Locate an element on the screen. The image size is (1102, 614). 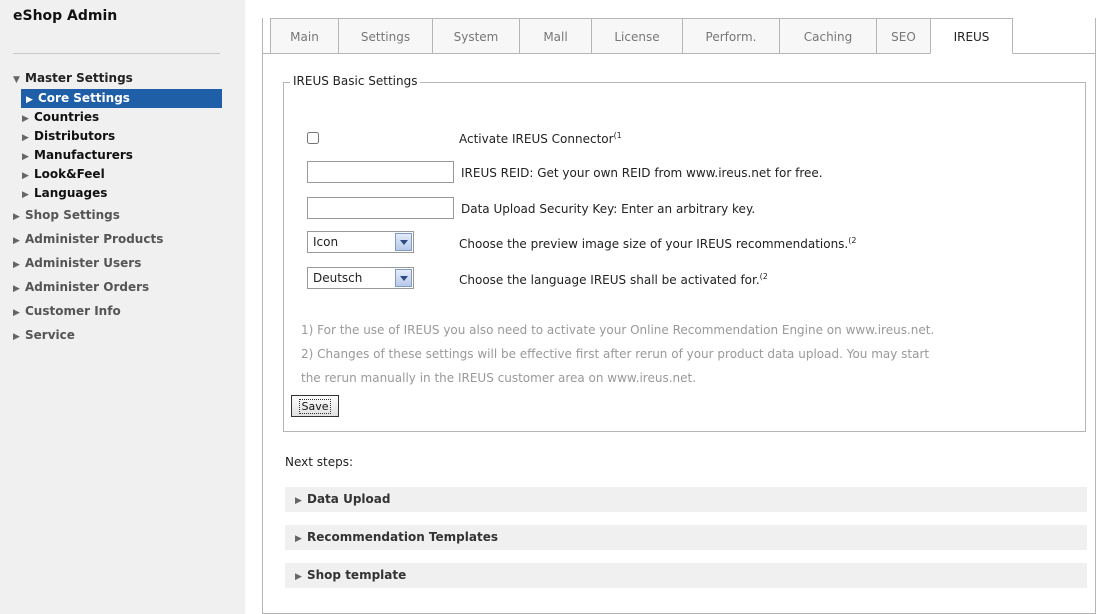
sidebar-item-administer-users: ▶ Administer Users is located at coordinates (118, 263).